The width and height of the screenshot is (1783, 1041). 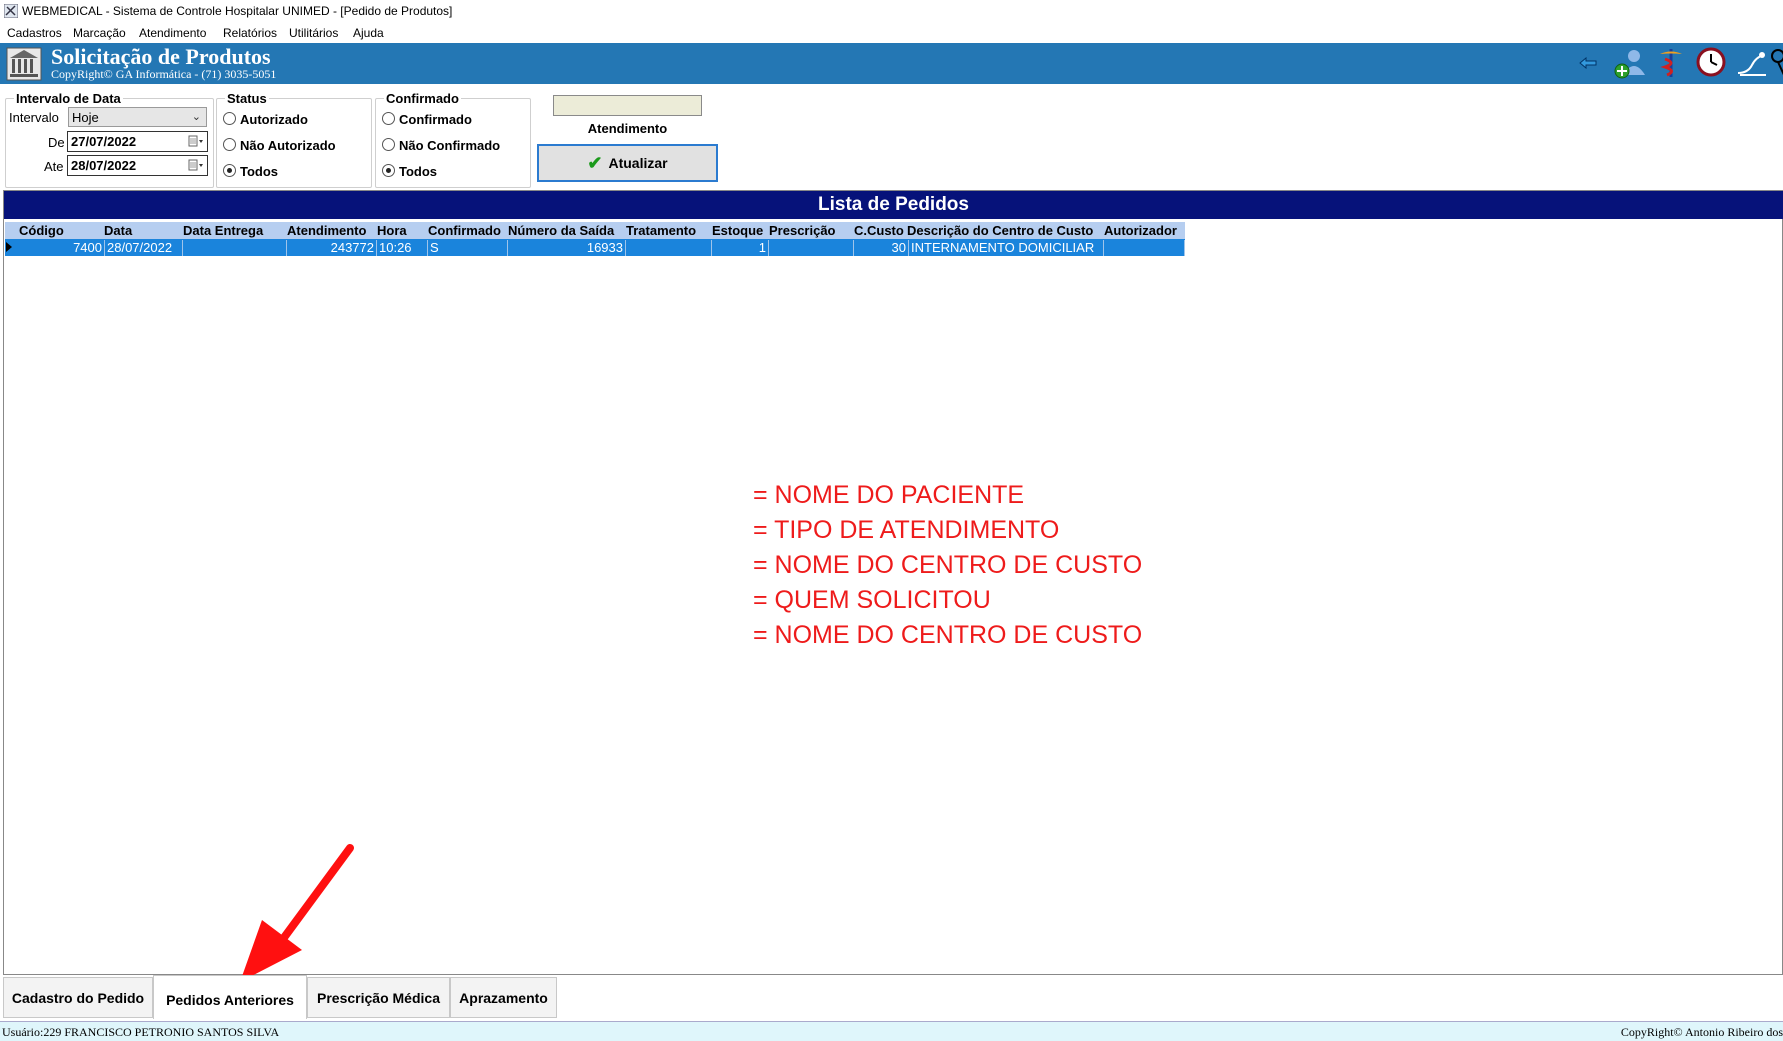 What do you see at coordinates (638, 163) in the screenshot?
I see `refresh-button-label: Atualizar` at bounding box center [638, 163].